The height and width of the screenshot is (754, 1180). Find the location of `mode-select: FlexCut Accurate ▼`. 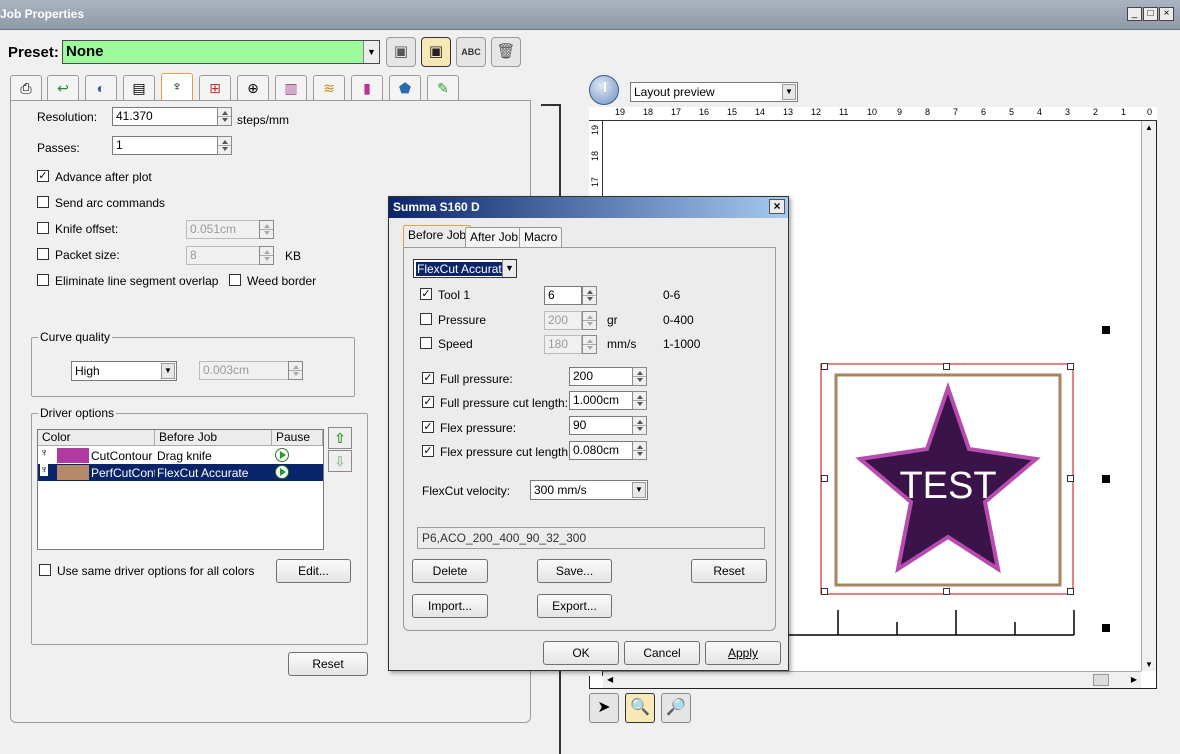

mode-select: FlexCut Accurate ▼ is located at coordinates (465, 268).